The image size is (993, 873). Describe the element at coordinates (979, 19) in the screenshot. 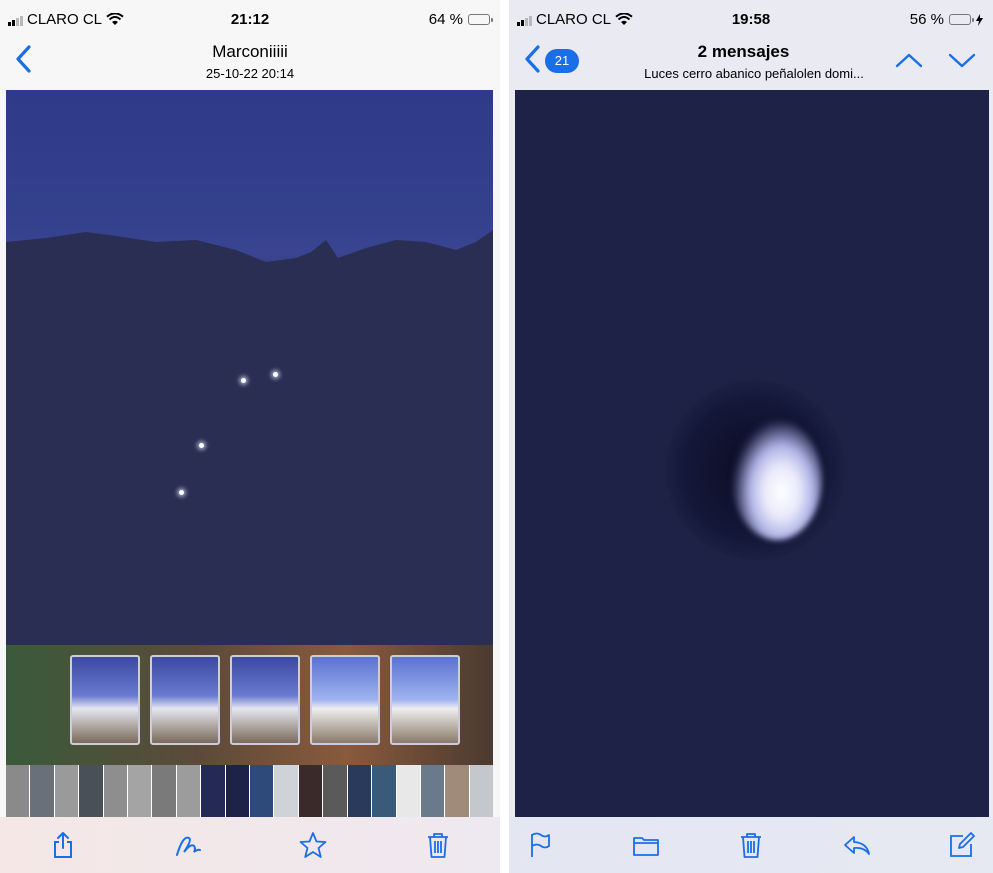

I see `charging-bolt-icon` at that location.